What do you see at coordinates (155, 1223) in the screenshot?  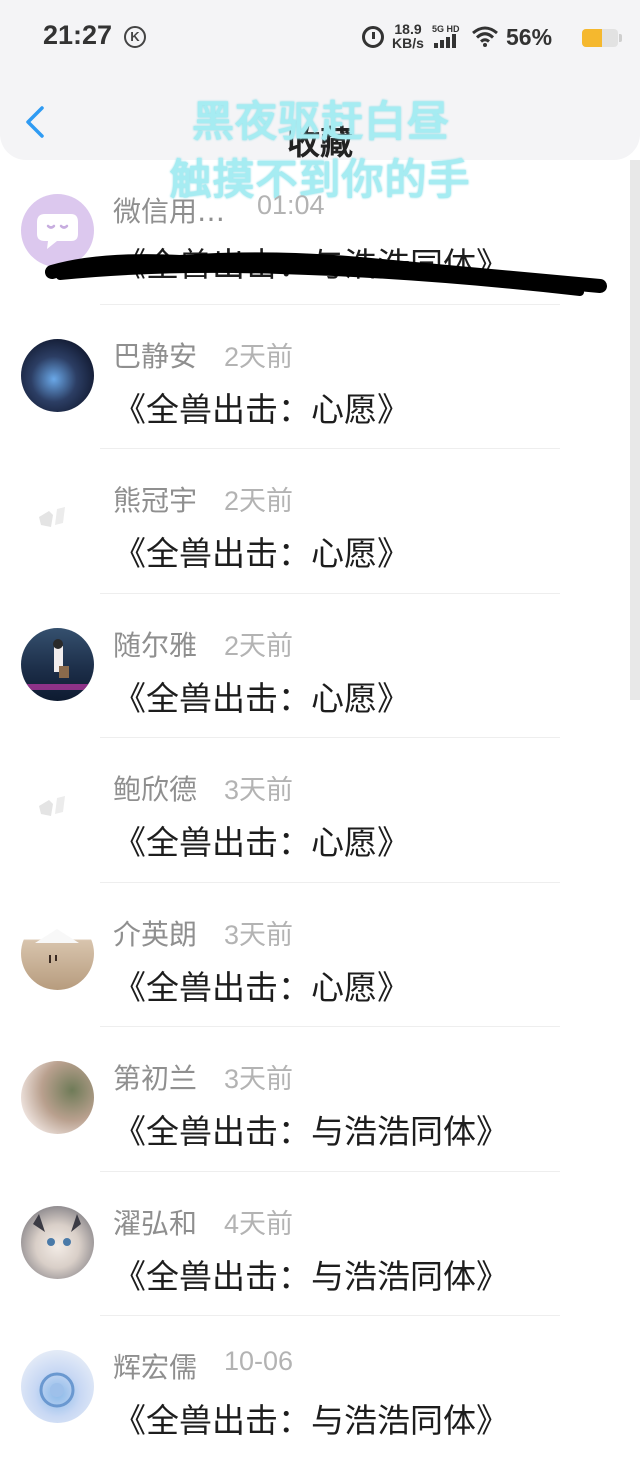 I see `item-user-name: 濯弘和` at bounding box center [155, 1223].